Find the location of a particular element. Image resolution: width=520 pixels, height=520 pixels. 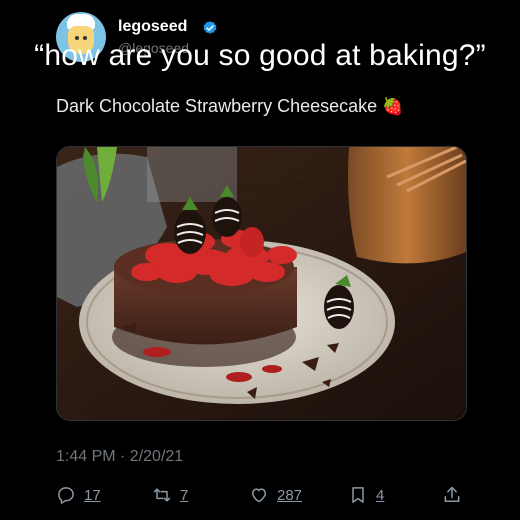

bookmark-count: 4 is located at coordinates (380, 495).